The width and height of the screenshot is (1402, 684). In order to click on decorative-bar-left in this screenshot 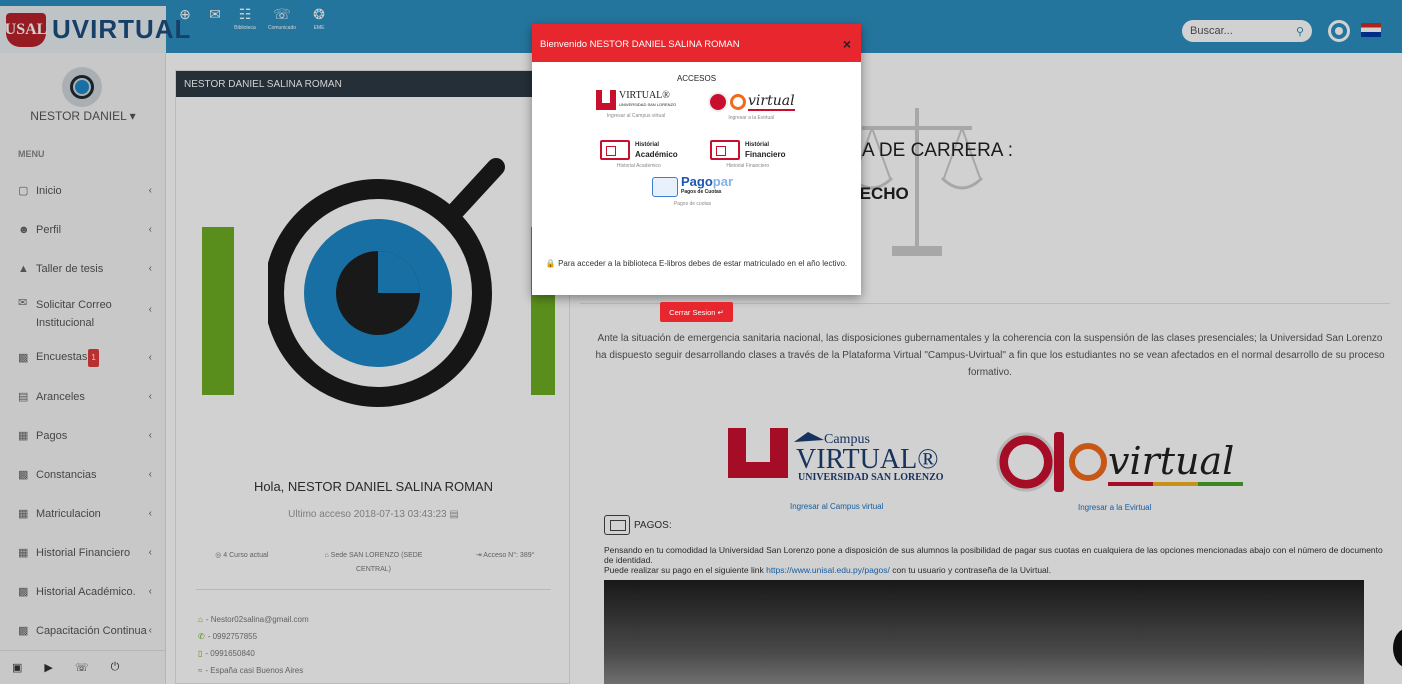, I will do `click(218, 311)`.